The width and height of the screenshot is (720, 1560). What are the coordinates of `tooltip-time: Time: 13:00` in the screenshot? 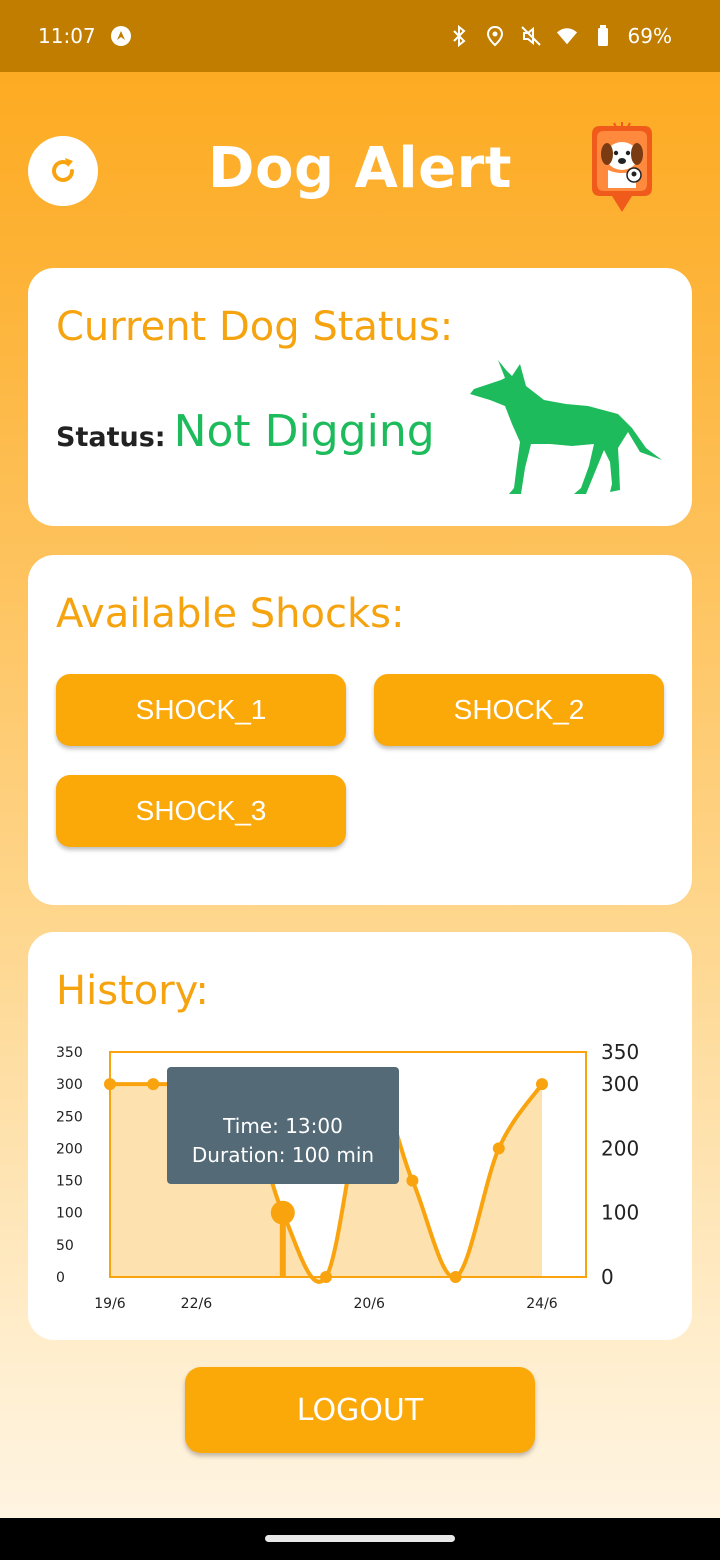 It's located at (282, 1126).